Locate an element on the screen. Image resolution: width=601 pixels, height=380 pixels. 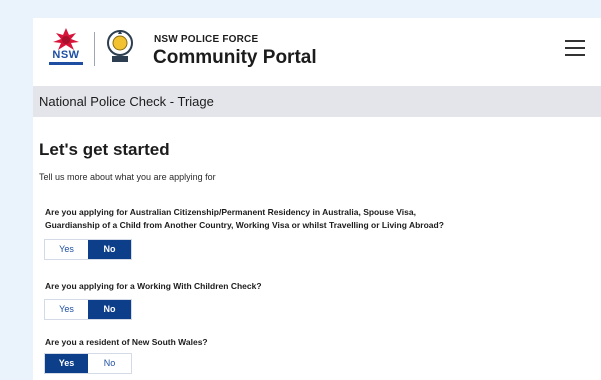
question-line: Are you a resident of New South Wales? is located at coordinates (126, 342).